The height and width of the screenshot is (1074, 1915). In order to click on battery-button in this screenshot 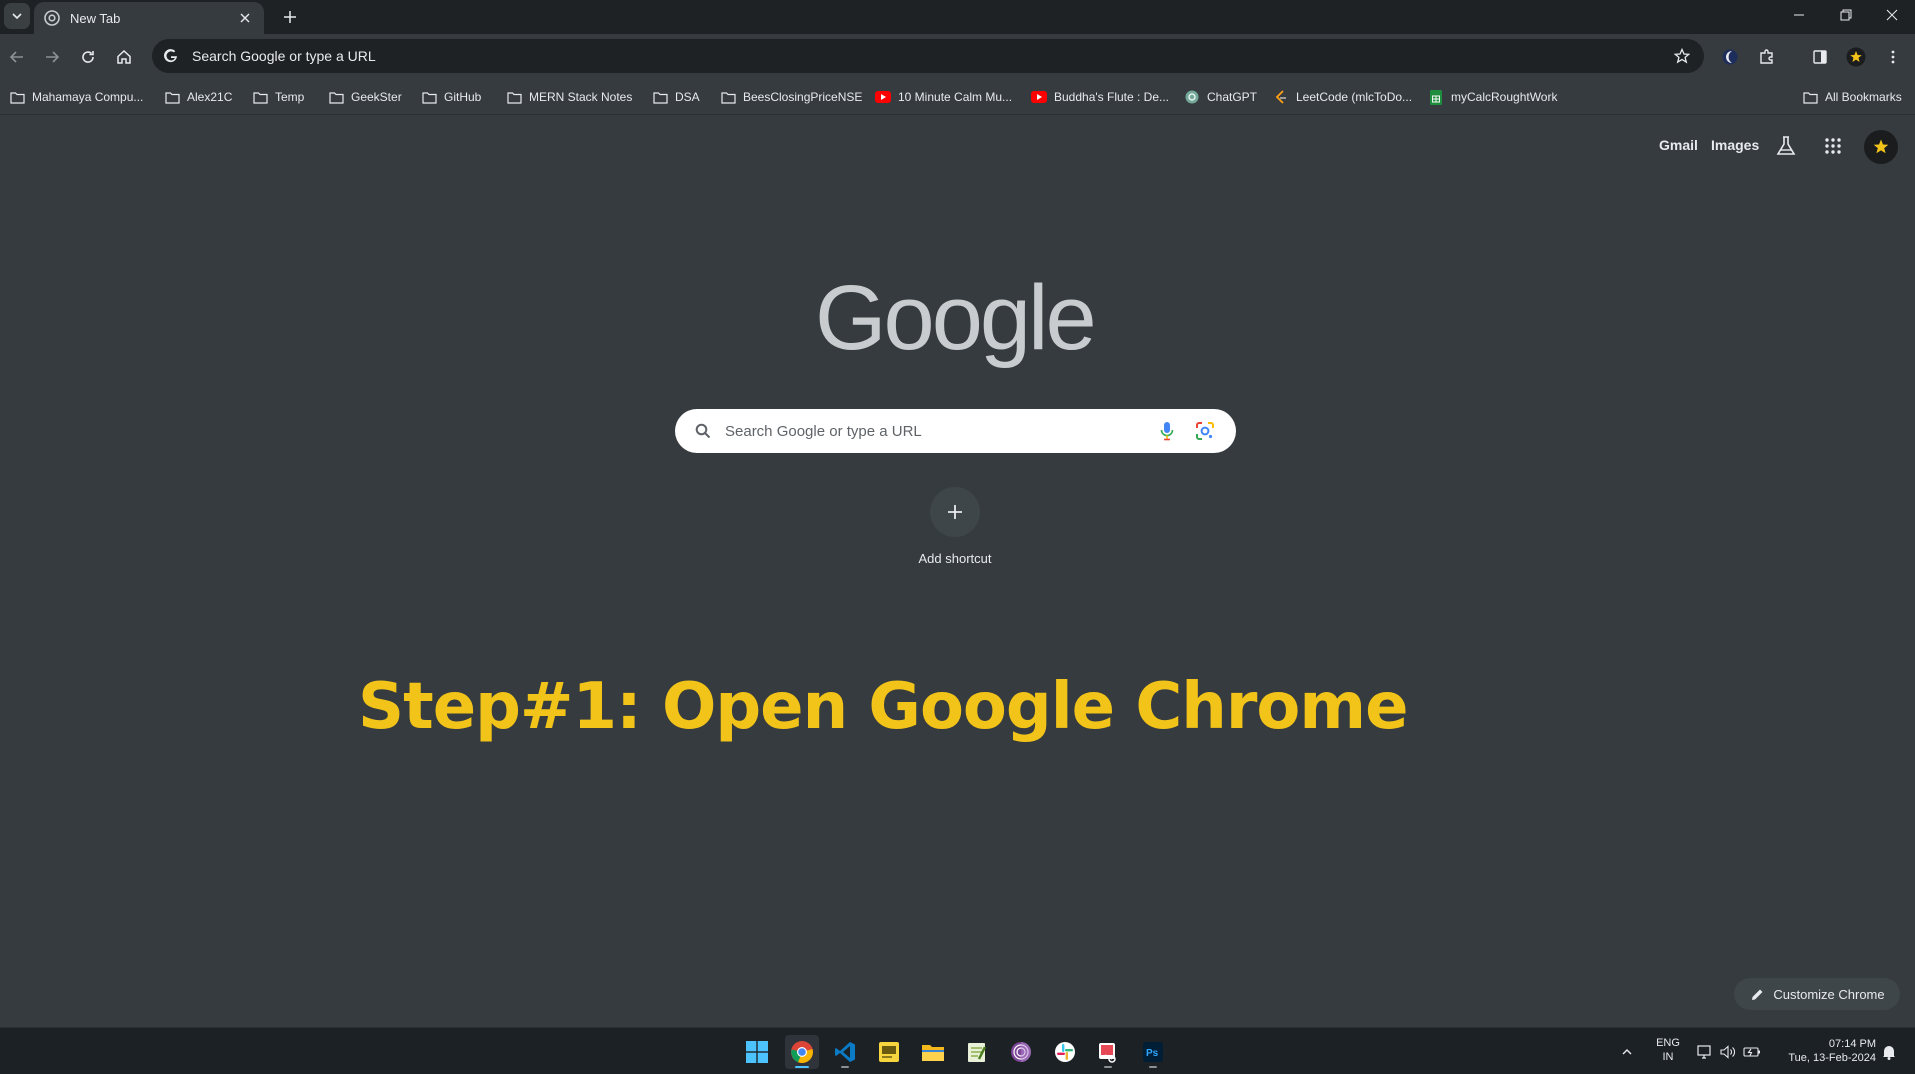, I will do `click(1752, 1052)`.